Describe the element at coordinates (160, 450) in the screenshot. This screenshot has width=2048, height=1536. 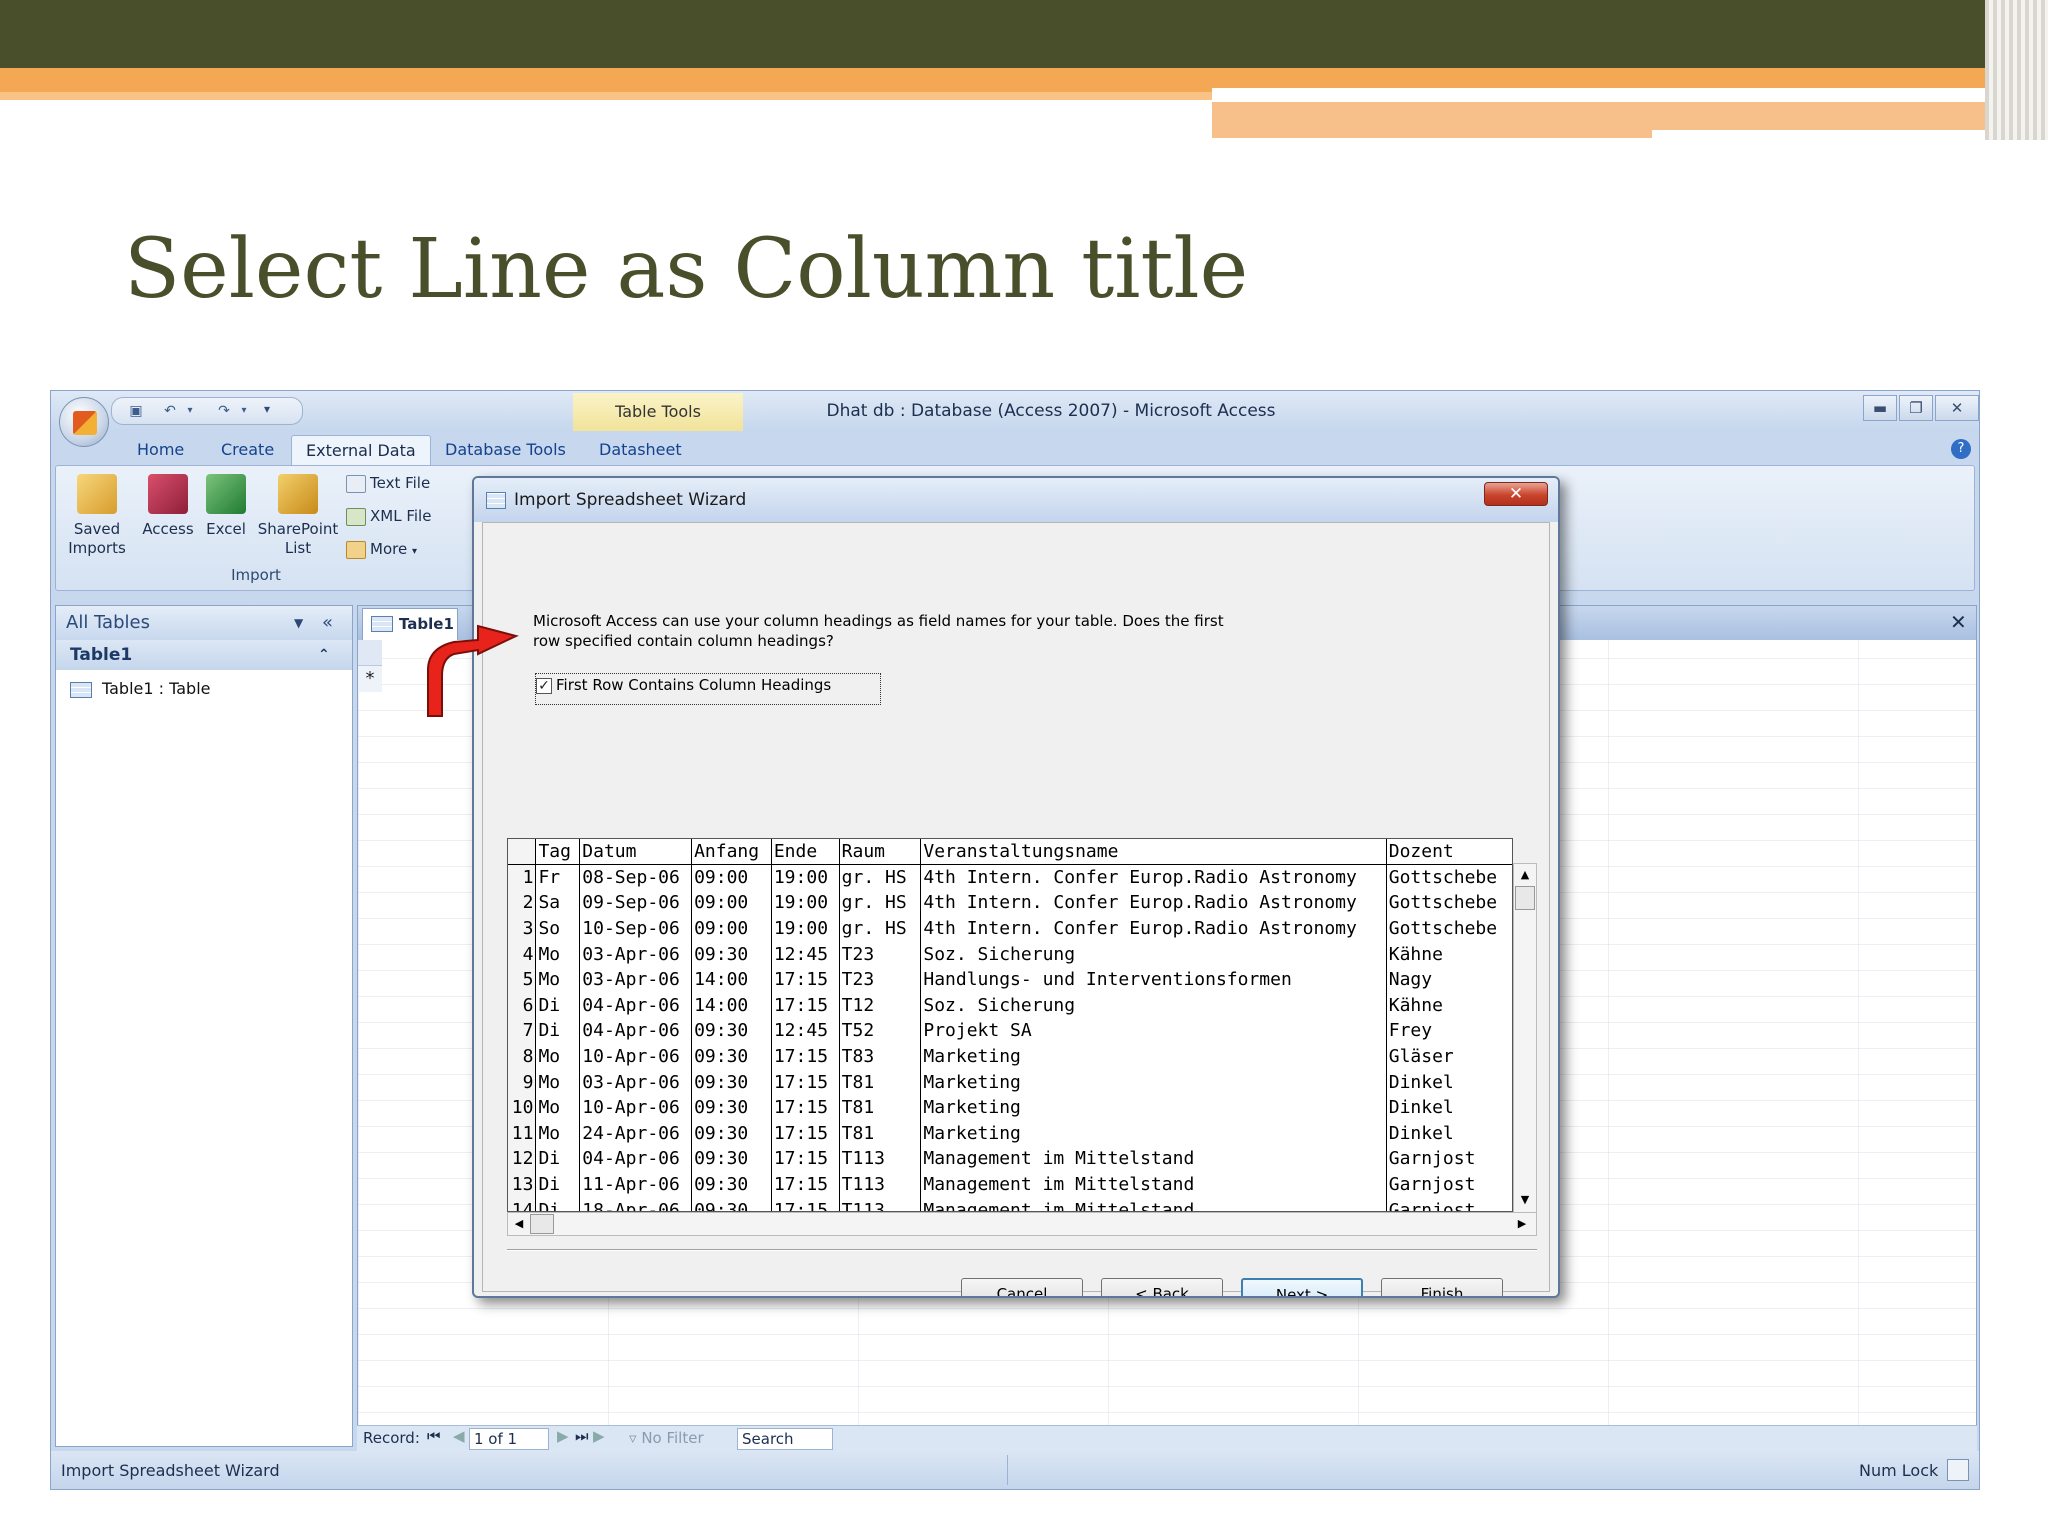
I see `tab-home: Home` at that location.